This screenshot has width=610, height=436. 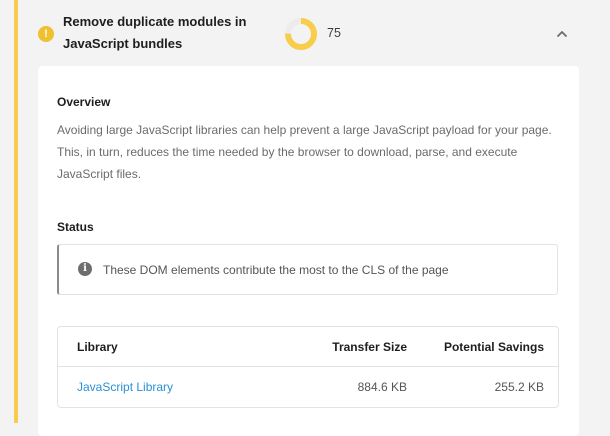 I want to click on score-gauge, so click(x=301, y=34).